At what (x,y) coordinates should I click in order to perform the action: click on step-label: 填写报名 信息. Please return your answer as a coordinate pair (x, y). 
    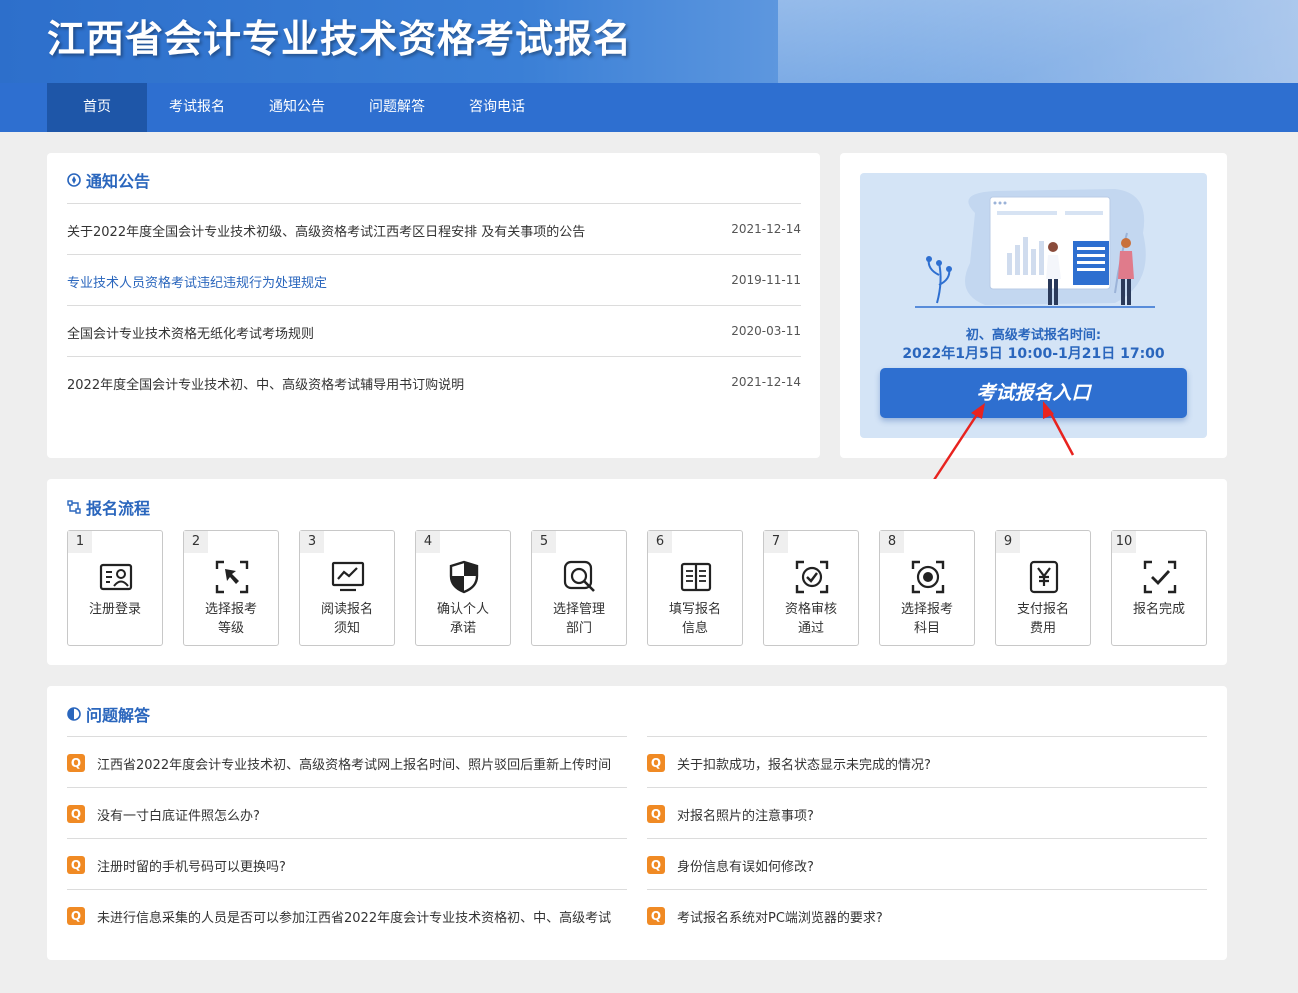
    Looking at the image, I should click on (694, 619).